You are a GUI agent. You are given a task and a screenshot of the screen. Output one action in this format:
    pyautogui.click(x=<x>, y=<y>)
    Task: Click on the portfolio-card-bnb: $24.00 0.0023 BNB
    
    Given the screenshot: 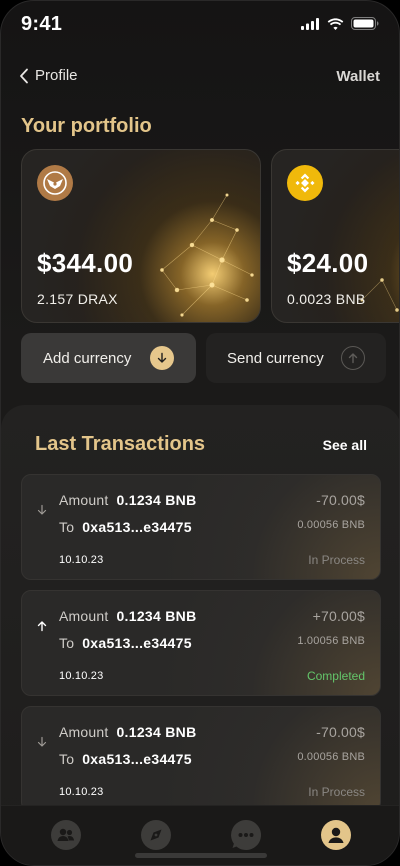 What is the action you would take?
    pyautogui.click(x=335, y=236)
    